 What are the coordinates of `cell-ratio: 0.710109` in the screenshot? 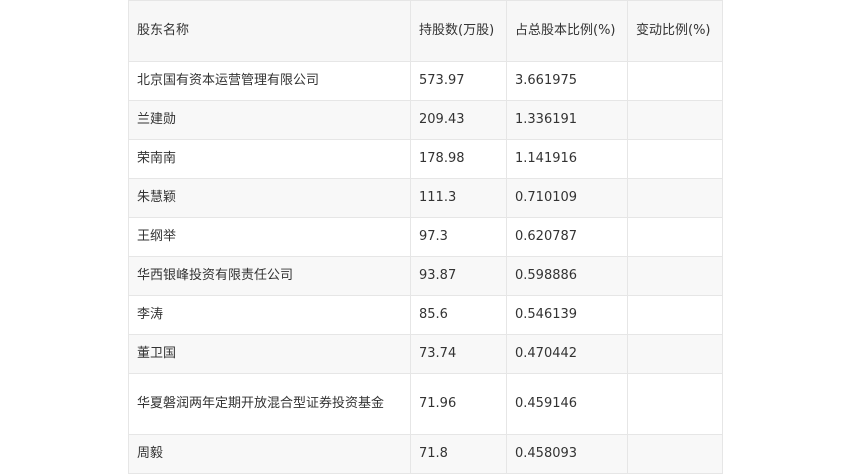 It's located at (567, 198).